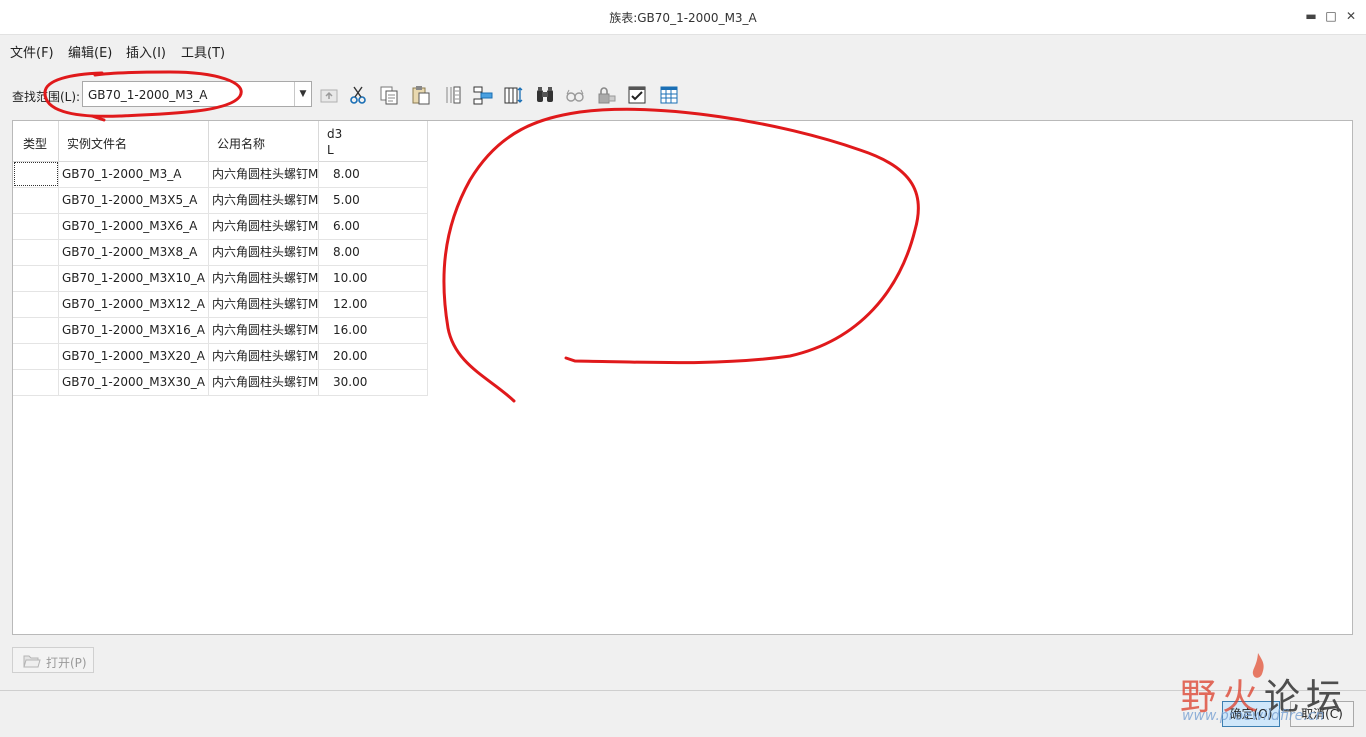  Describe the element at coordinates (335, 134) in the screenshot. I see `header-d3-label: d3` at that location.